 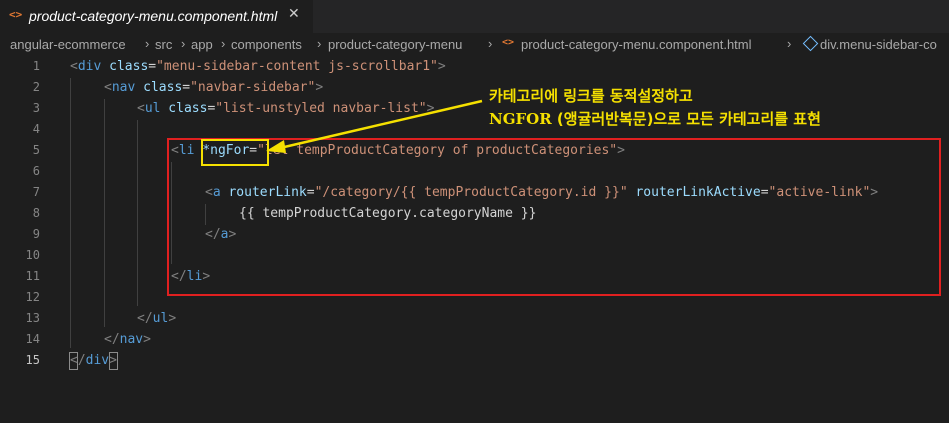 I want to click on code-line-3: <ul class="list-unstyled navbar-list">, so click(x=285, y=109).